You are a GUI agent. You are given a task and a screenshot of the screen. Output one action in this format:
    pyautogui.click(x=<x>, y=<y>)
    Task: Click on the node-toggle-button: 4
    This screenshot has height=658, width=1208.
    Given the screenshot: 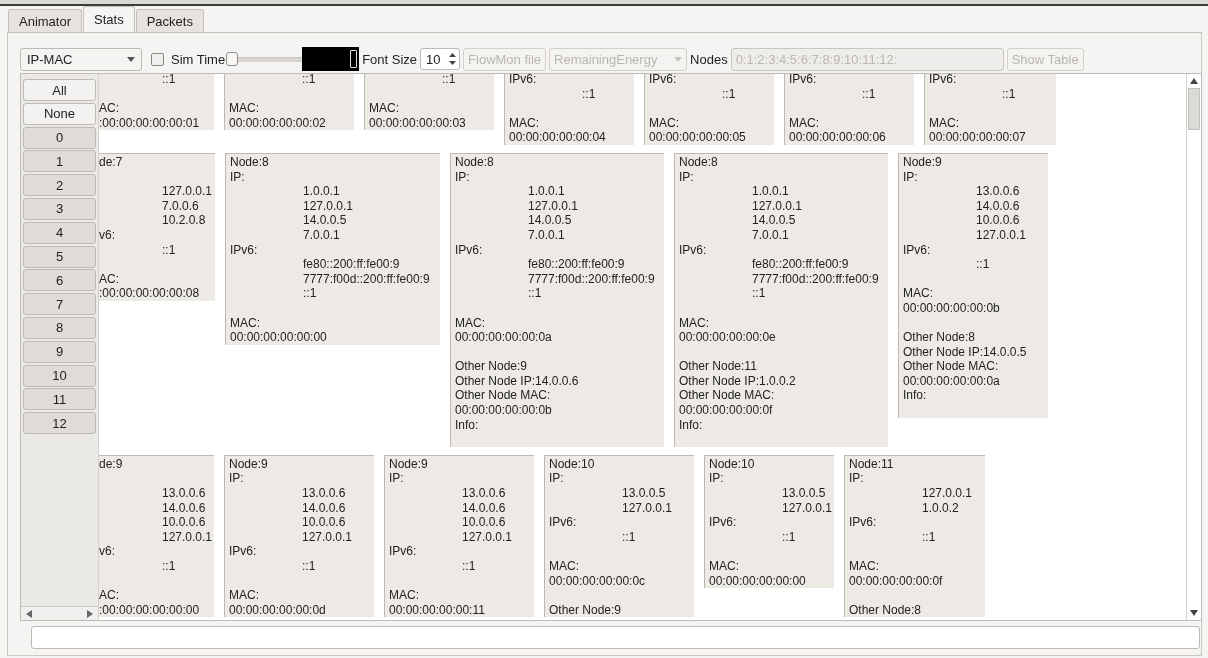 What is the action you would take?
    pyautogui.click(x=59, y=232)
    